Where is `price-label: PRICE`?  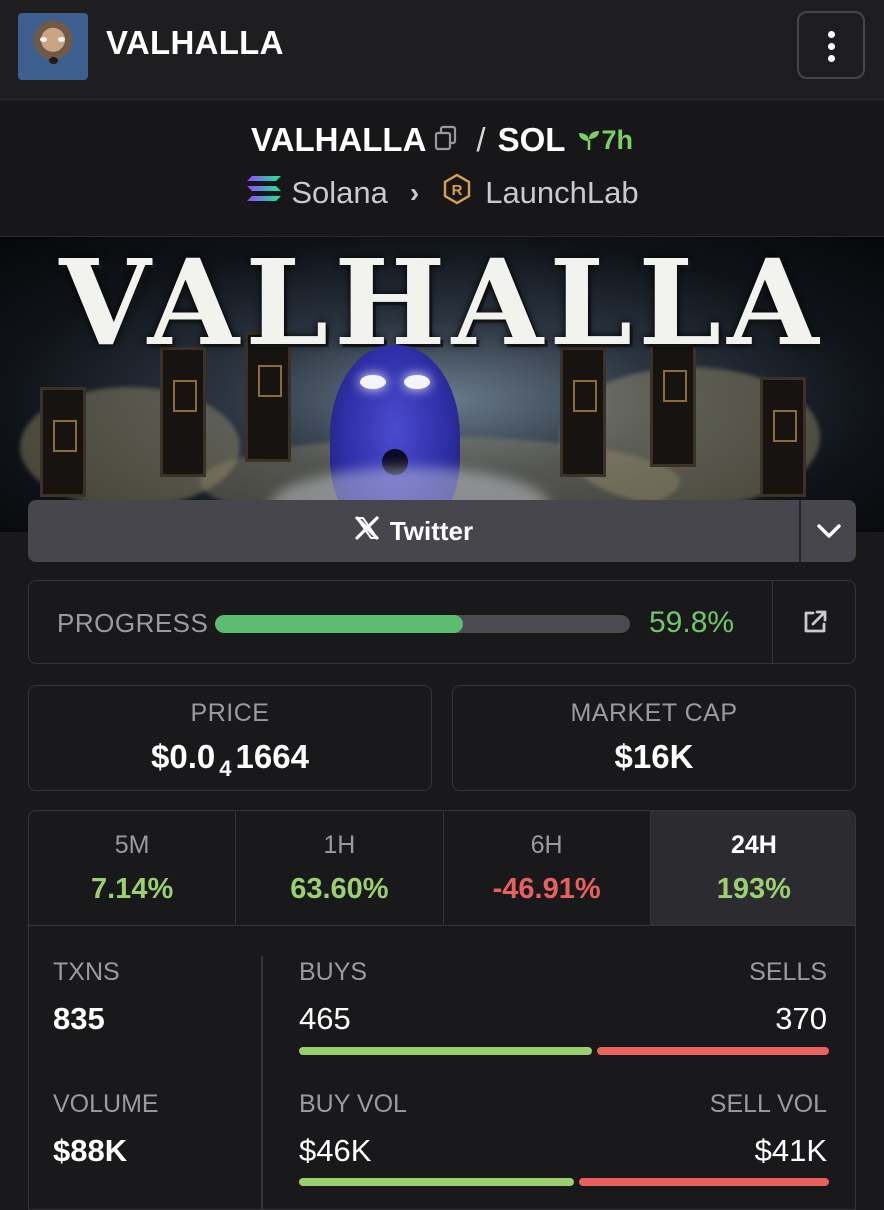 price-label: PRICE is located at coordinates (230, 713).